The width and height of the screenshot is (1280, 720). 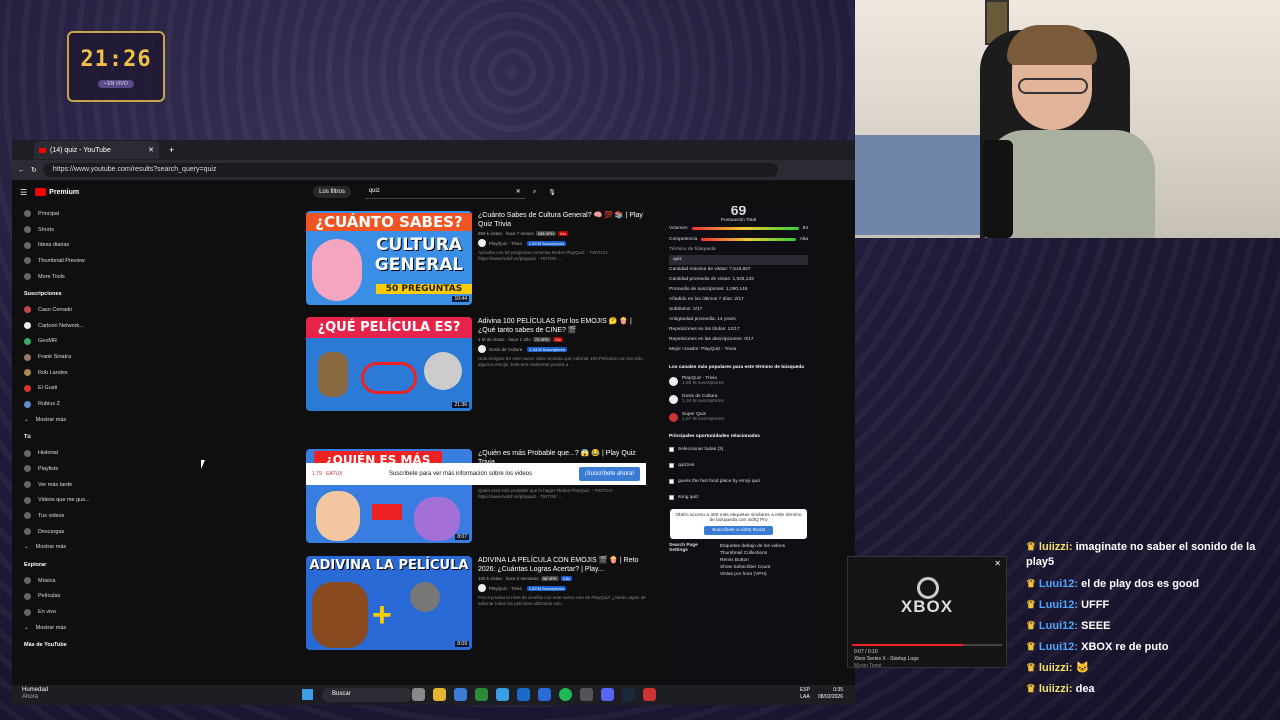 What do you see at coordinates (518, 191) in the screenshot?
I see `clear-icon: ✕` at bounding box center [518, 191].